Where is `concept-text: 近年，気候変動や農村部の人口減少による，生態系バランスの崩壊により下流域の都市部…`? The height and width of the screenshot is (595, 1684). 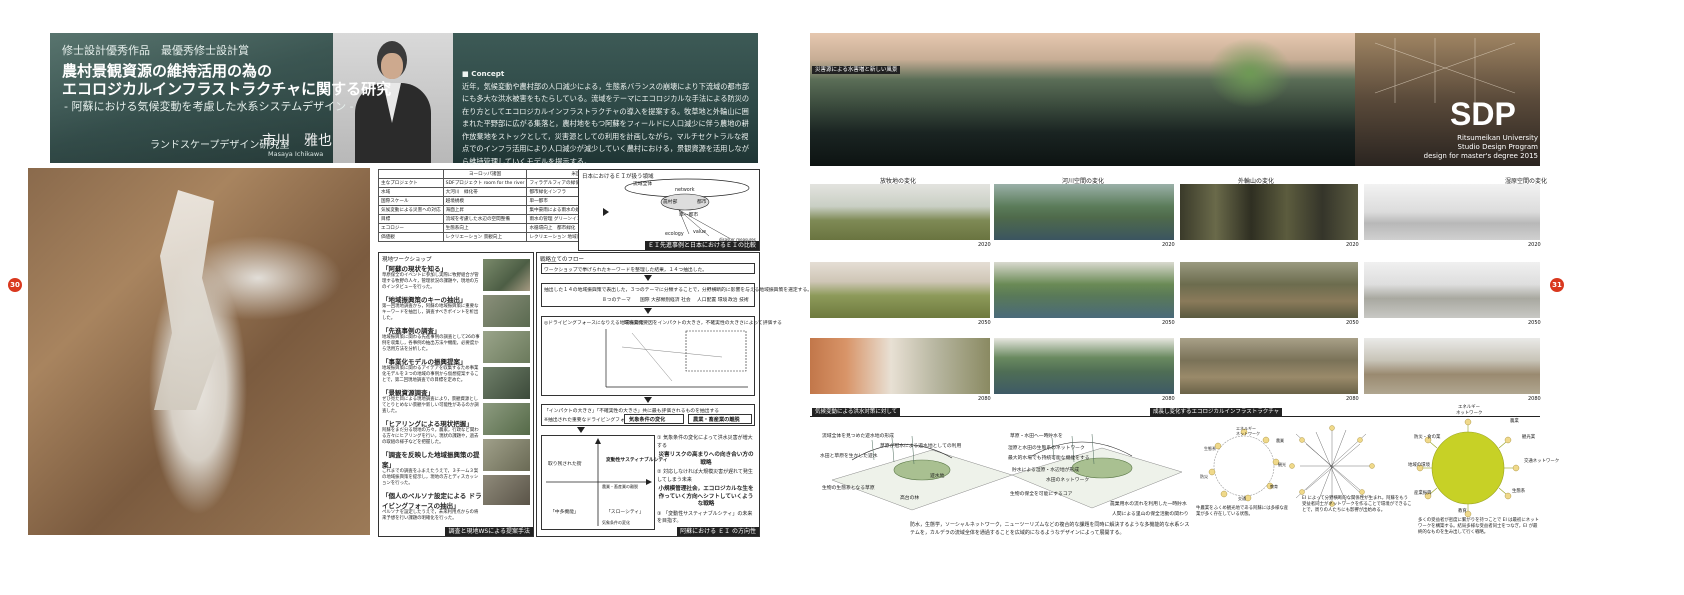
concept-text: 近年，気候変動や農村部の人口減少による，生態系バランスの崩壊により下流域の都市部… is located at coordinates (606, 123).